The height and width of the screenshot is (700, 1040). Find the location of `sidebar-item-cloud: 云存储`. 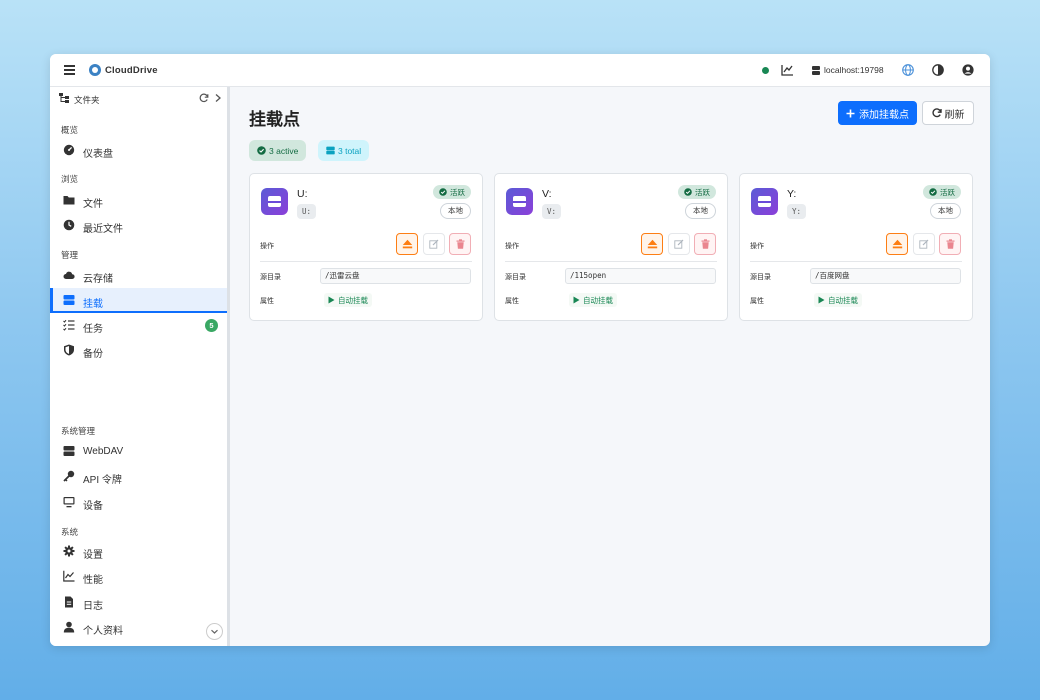

sidebar-item-cloud: 云存储 is located at coordinates (138, 275).